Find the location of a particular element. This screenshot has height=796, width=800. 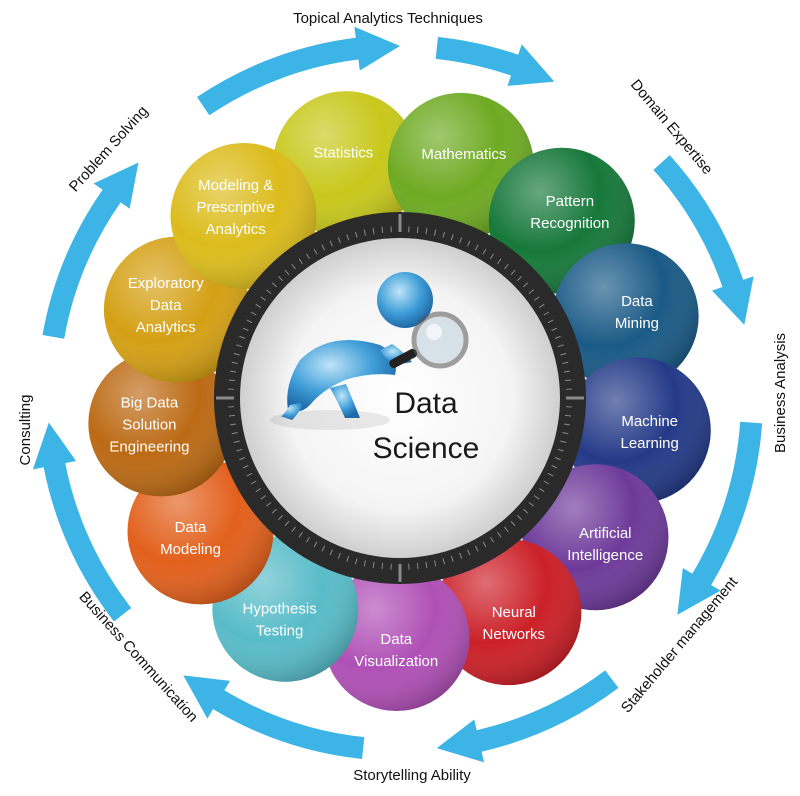

segment-label: Artificial is located at coordinates (605, 533).